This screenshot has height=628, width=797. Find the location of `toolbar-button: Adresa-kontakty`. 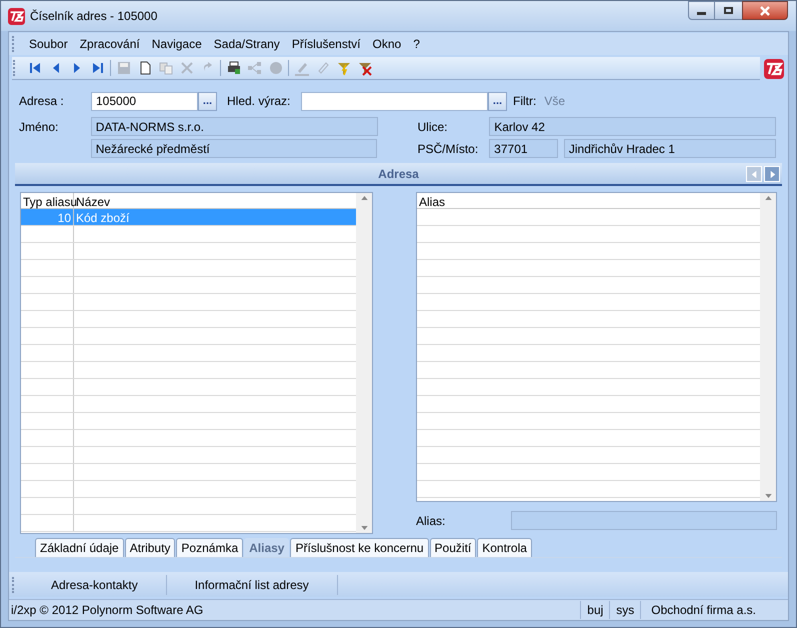

toolbar-button: Adresa-kontakty is located at coordinates (95, 584).